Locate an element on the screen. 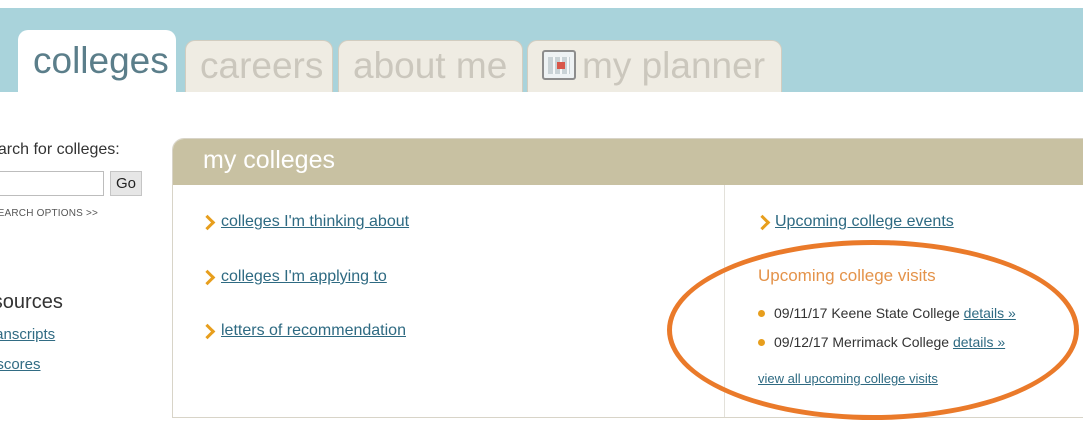 The height and width of the screenshot is (422, 1083). tab-colleges: colleges is located at coordinates (97, 61).